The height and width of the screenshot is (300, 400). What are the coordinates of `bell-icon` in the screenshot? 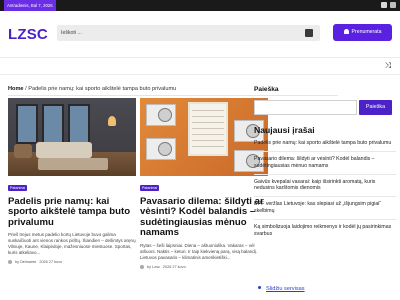 It's located at (346, 31).